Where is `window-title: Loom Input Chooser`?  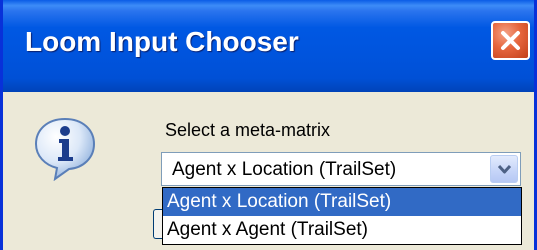
window-title: Loom Input Chooser is located at coordinates (162, 41).